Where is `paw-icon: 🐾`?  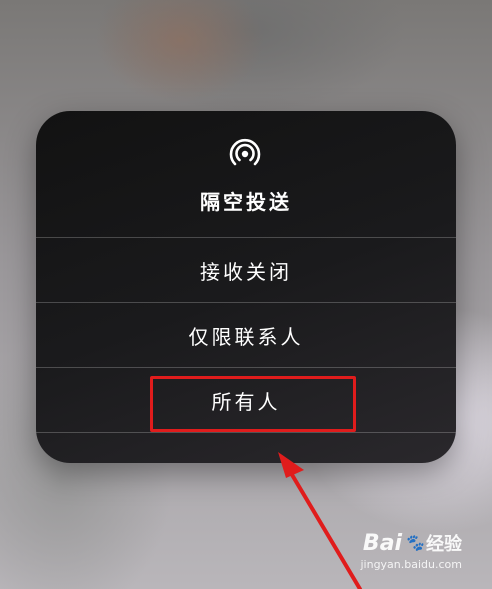 paw-icon: 🐾 is located at coordinates (414, 542).